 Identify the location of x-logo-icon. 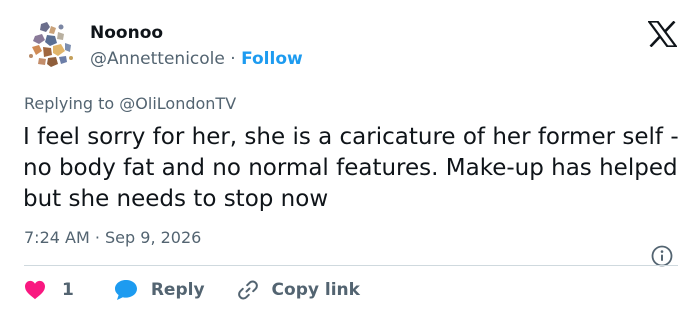
(662, 34).